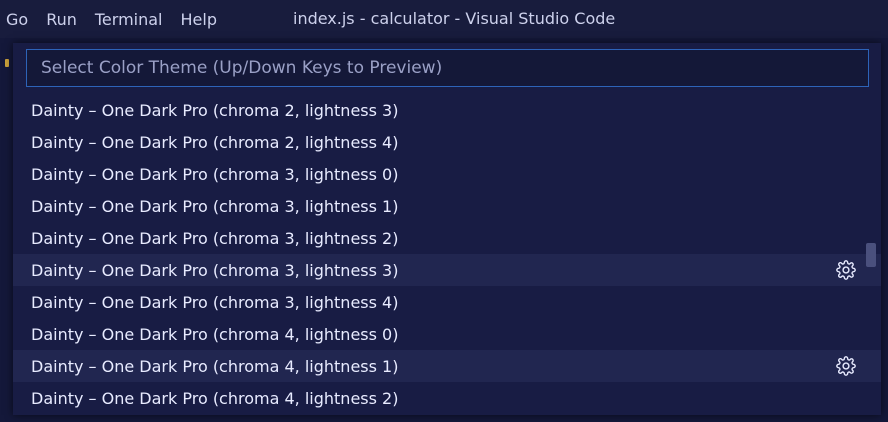 This screenshot has width=888, height=422. I want to click on theme-search-input, so click(447, 68).